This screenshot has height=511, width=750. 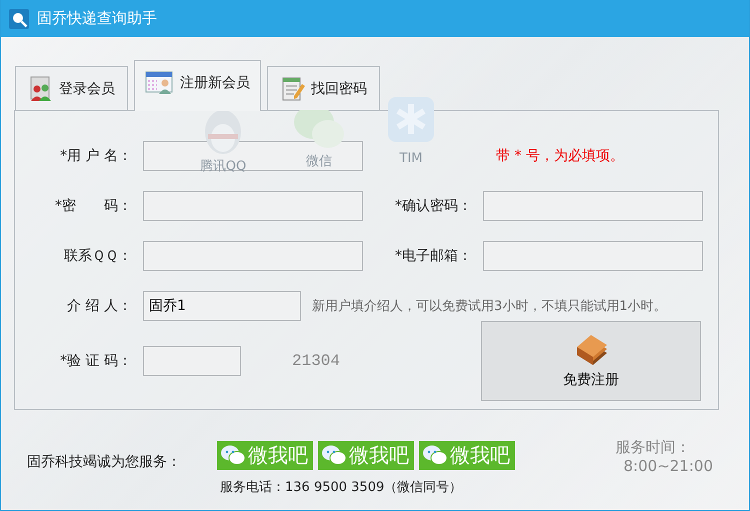 What do you see at coordinates (93, 206) in the screenshot?
I see `field-label: *密 码：` at bounding box center [93, 206].